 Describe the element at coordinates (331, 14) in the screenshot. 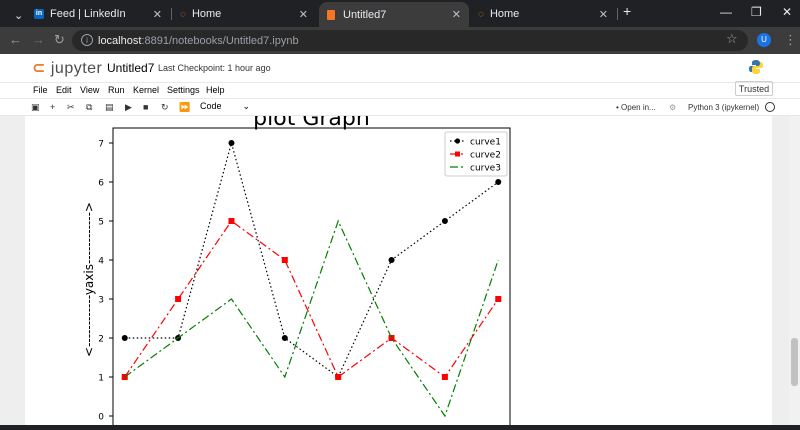

I see `notebook-icon` at that location.